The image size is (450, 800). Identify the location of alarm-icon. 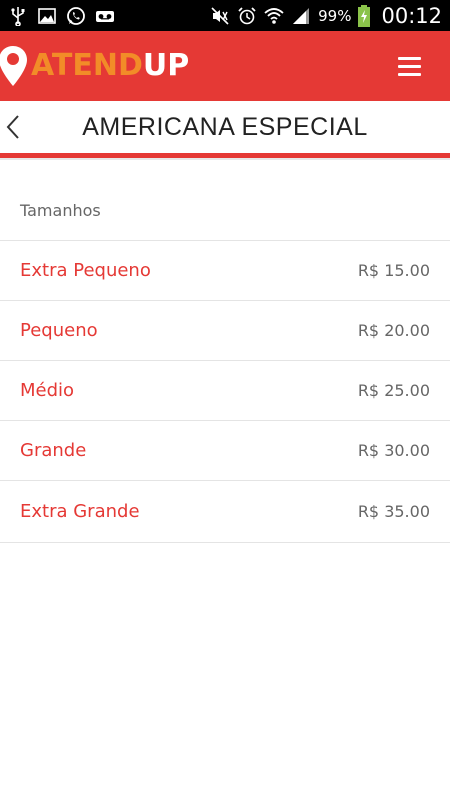
(247, 15).